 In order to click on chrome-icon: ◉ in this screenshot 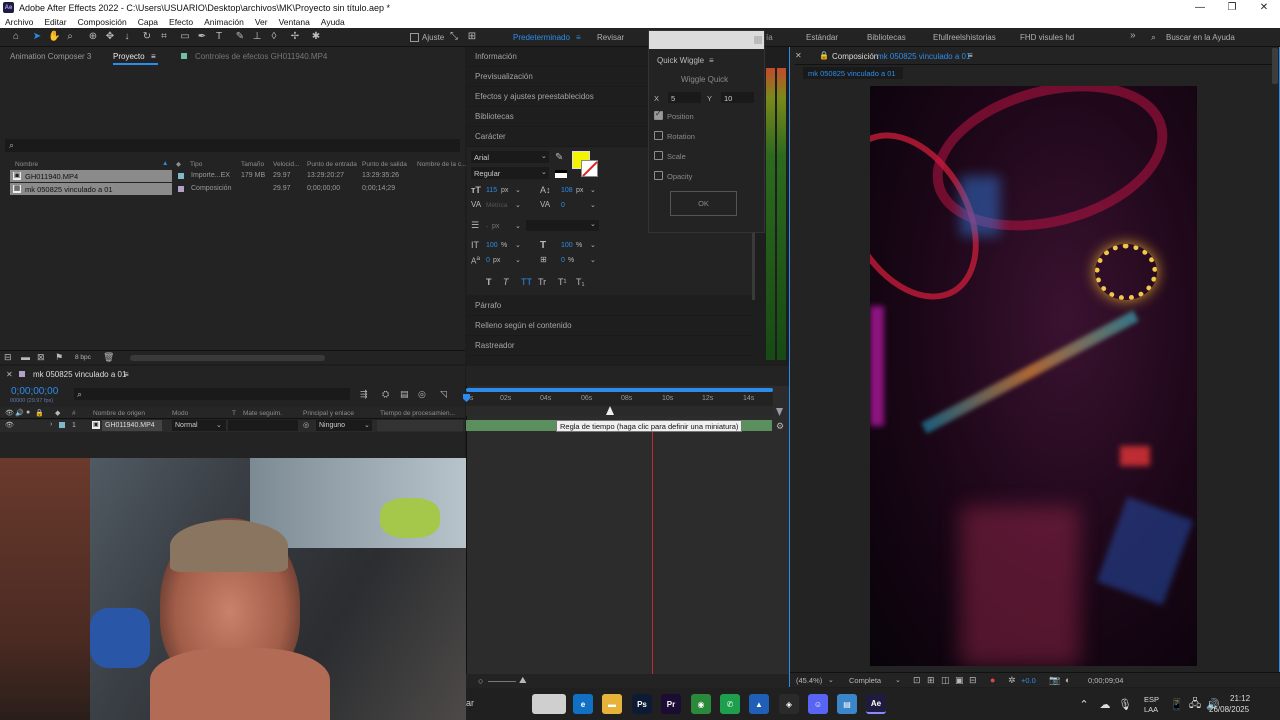, I will do `click(701, 704)`.